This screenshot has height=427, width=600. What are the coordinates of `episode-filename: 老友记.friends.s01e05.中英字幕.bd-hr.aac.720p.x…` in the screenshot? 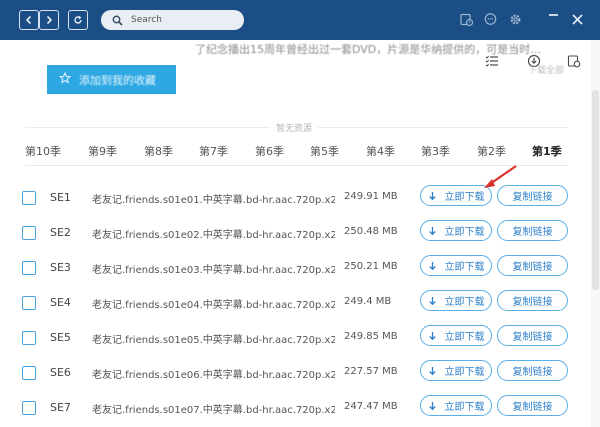 It's located at (213, 340).